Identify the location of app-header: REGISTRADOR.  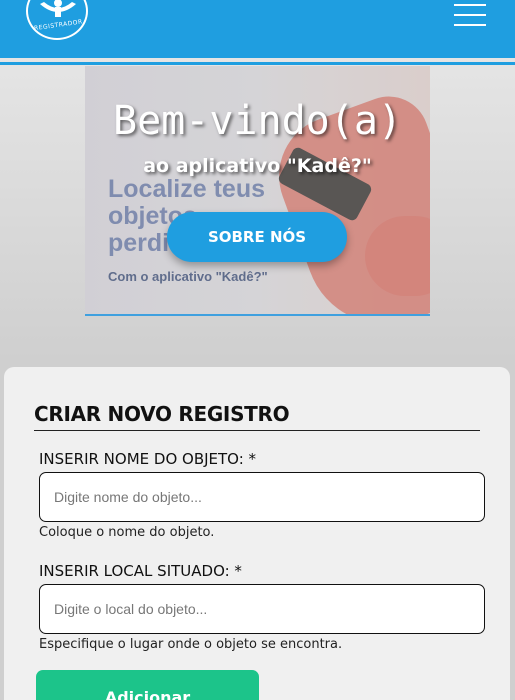
(257, 29).